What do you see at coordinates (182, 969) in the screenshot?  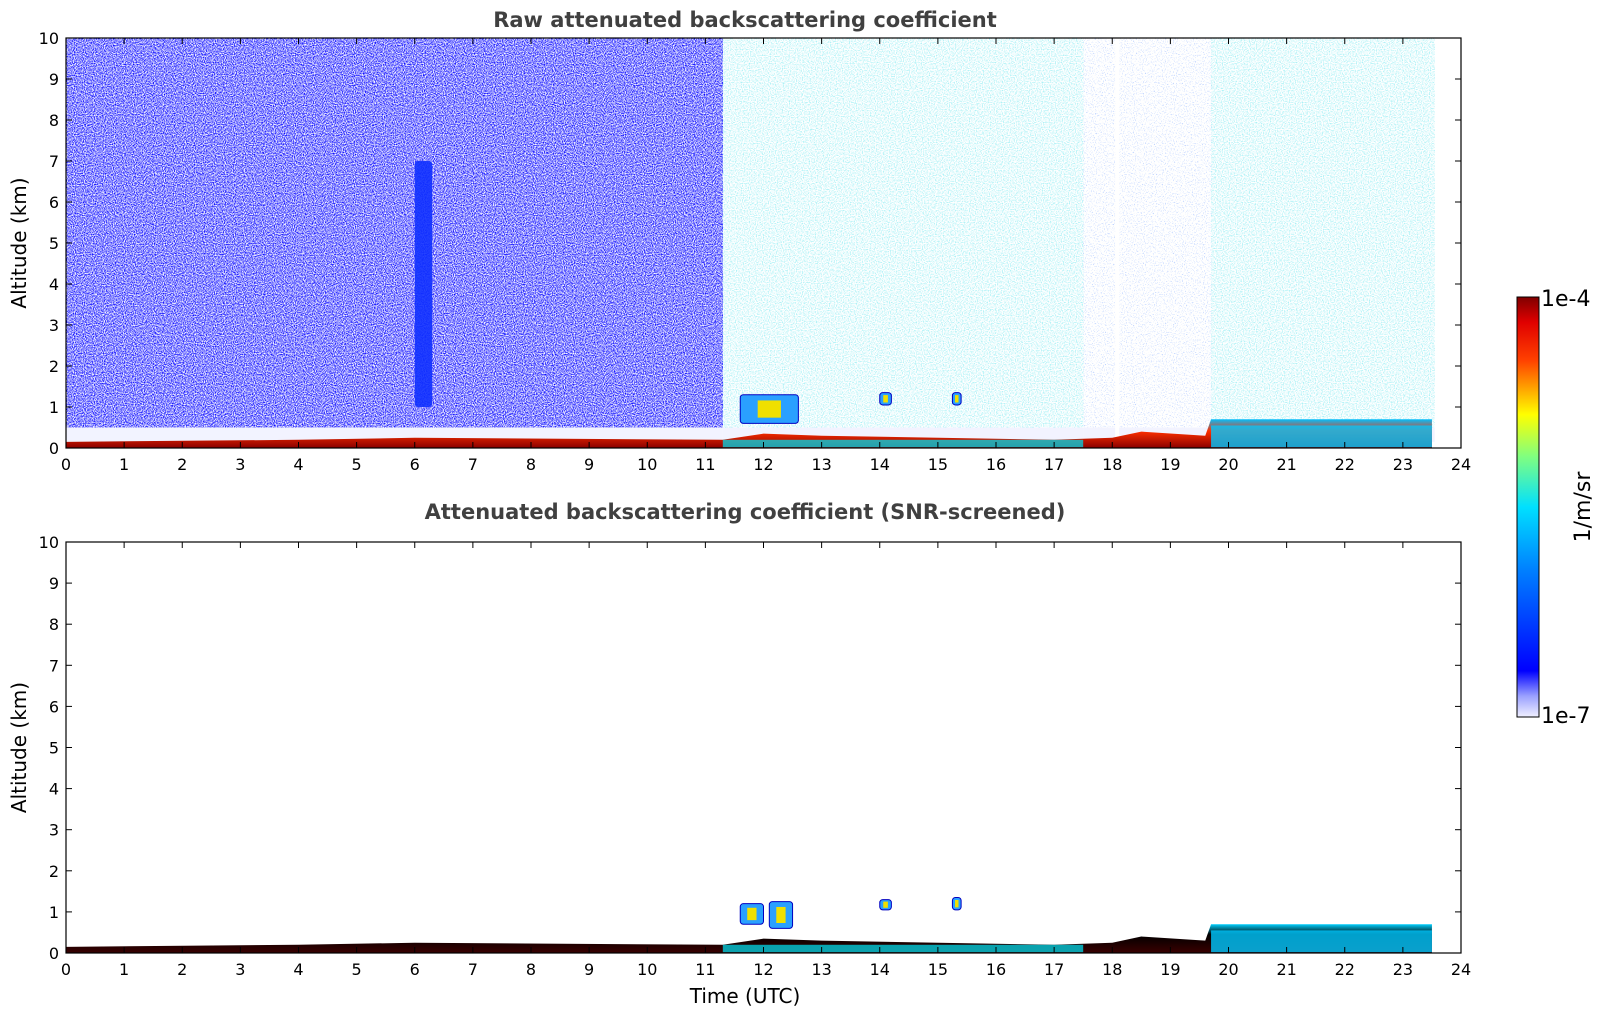 I see `x-tick-label: 2` at bounding box center [182, 969].